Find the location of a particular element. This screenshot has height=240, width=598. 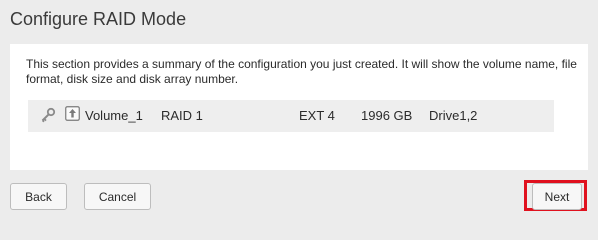

disk-array: Drive1,2 is located at coordinates (453, 115).